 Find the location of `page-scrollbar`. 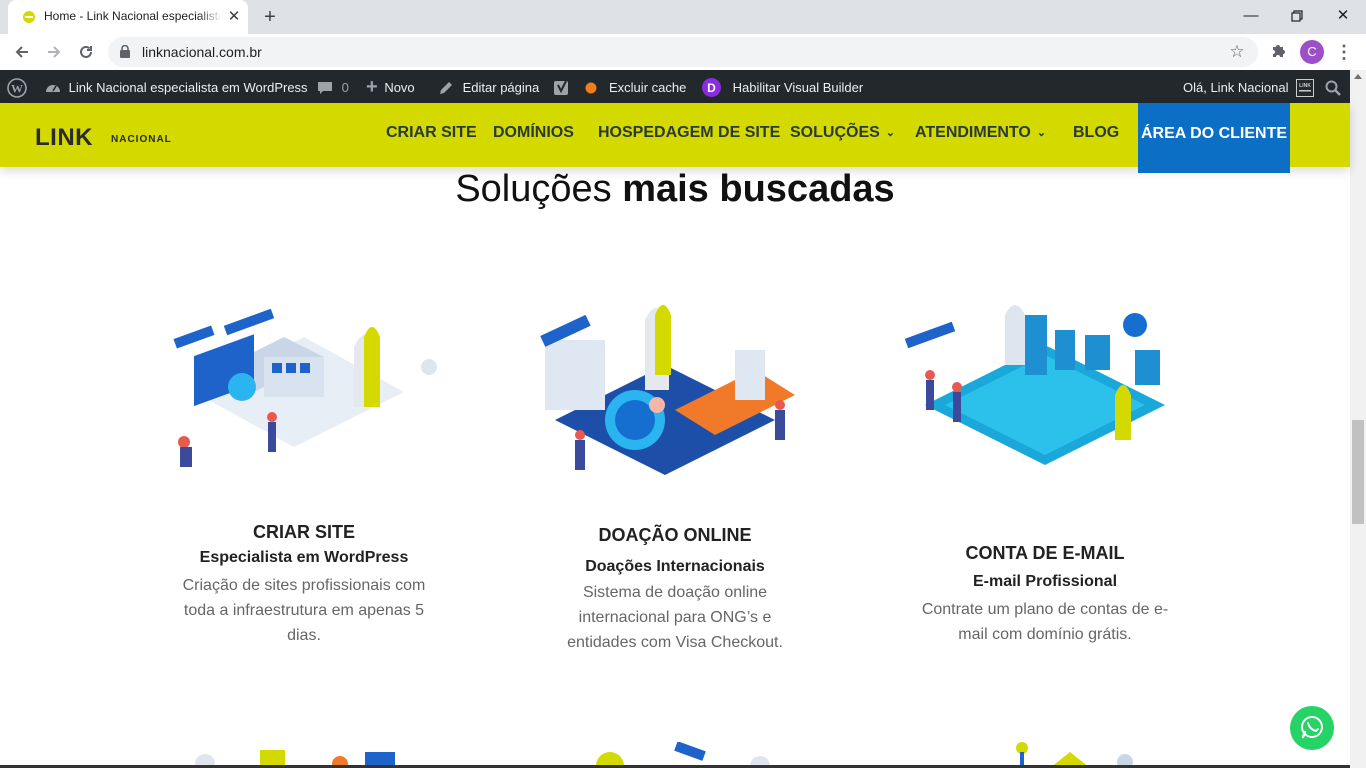

page-scrollbar is located at coordinates (1358, 419).